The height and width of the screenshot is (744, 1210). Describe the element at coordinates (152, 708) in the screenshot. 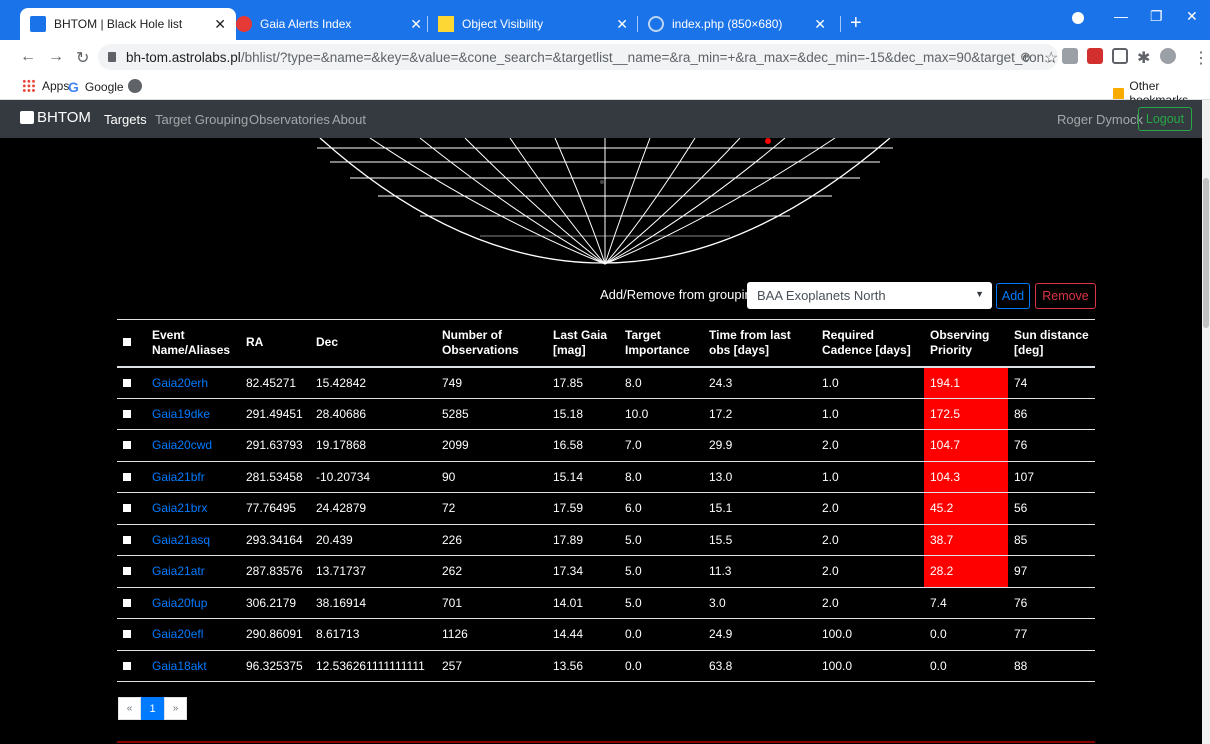

I see `pagination-page-1: 1` at that location.